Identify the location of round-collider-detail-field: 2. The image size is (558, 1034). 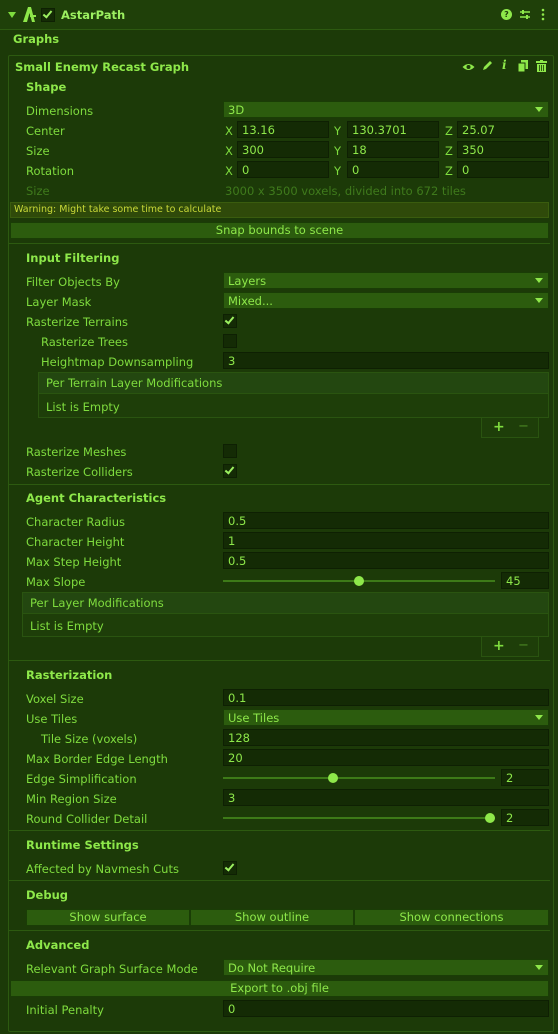
(525, 817).